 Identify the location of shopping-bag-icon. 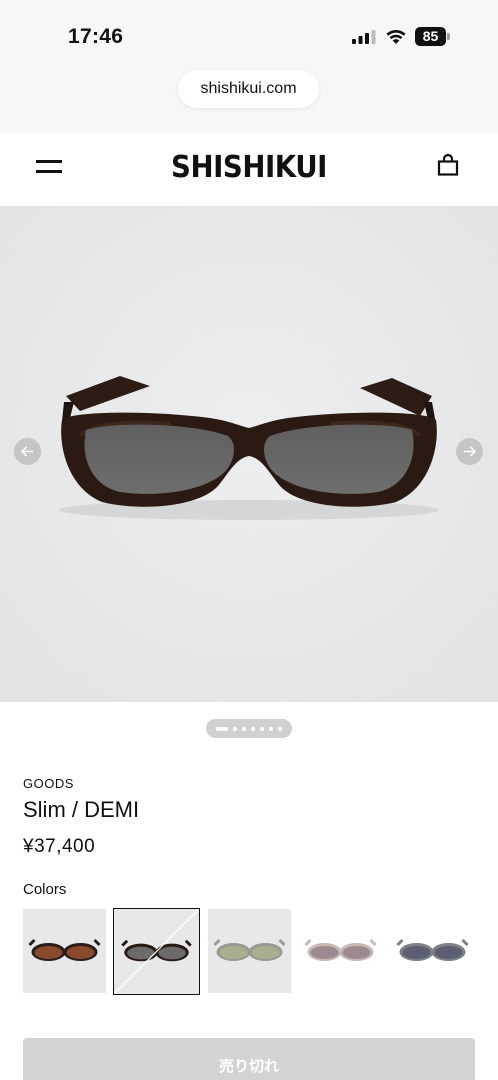
(448, 165).